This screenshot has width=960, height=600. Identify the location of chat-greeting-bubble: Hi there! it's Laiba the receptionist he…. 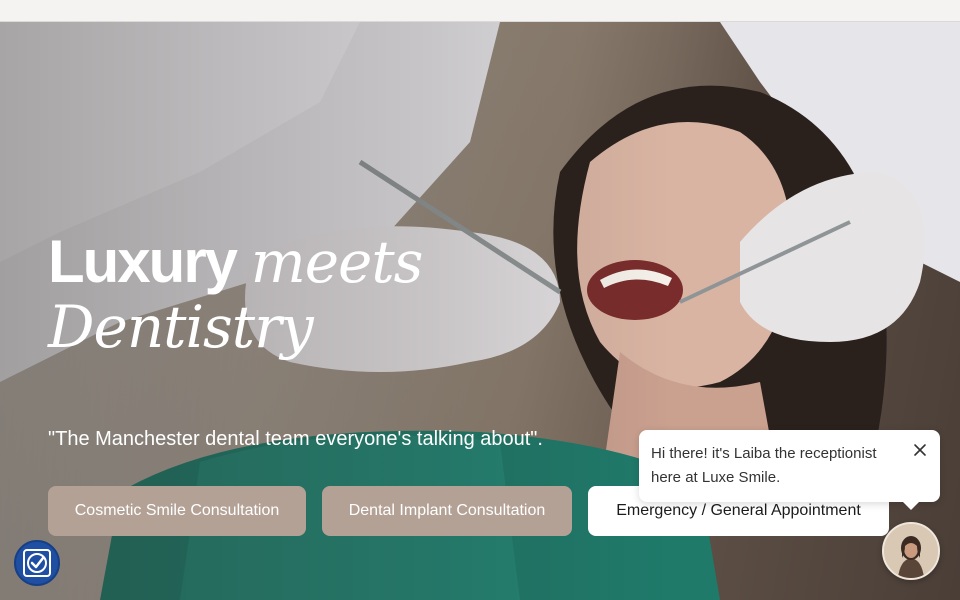
(789, 470).